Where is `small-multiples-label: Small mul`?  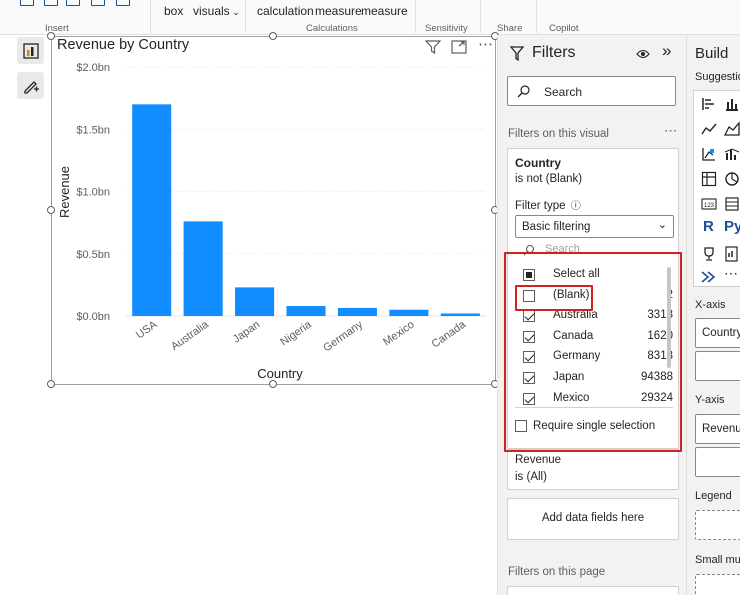
small-multiples-label: Small mul is located at coordinates (717, 560).